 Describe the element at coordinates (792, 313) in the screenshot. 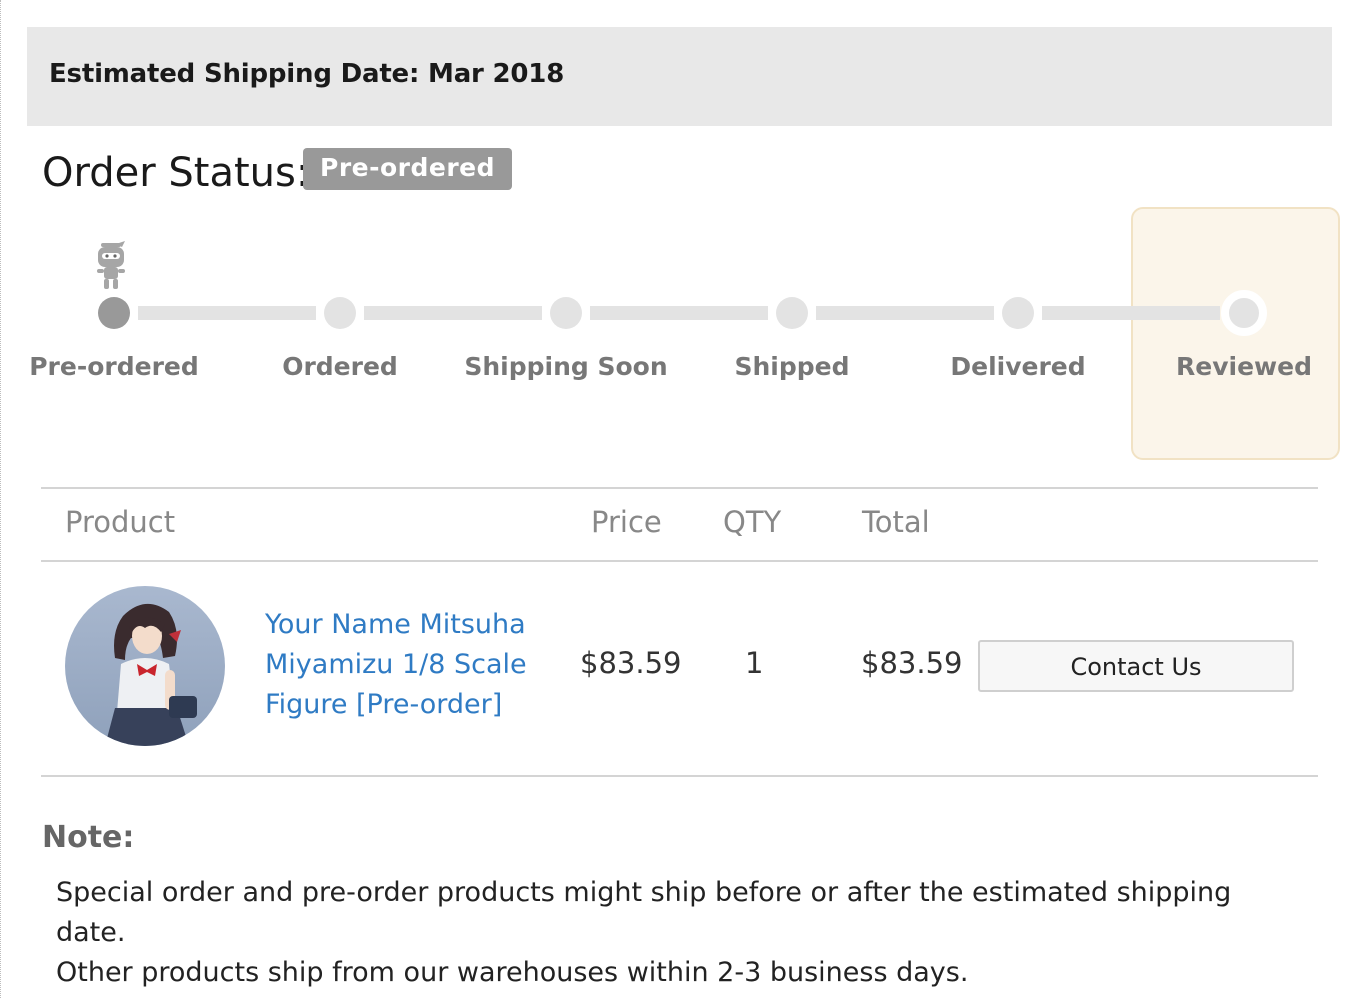

I see `step-dot-shipped` at that location.